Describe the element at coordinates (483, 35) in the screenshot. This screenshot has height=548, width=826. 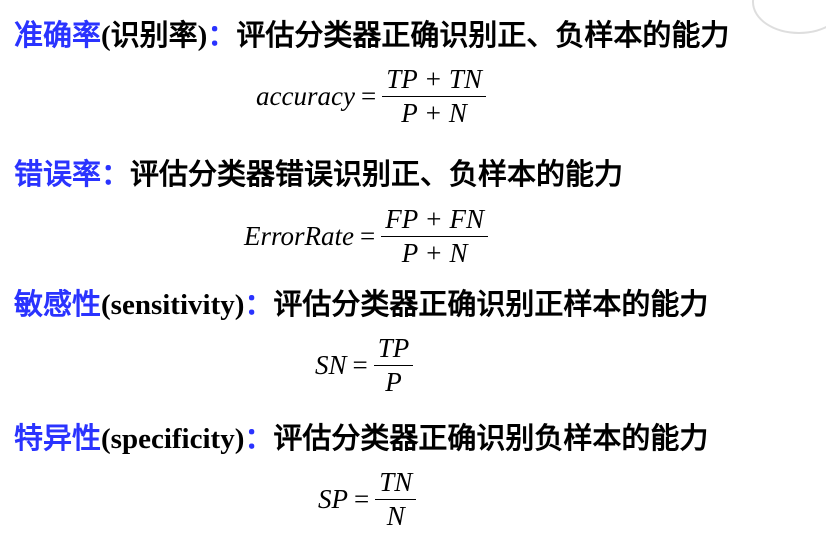
I see `accuracy-description: 评估分类器正确识别正、负样本的能力` at that location.